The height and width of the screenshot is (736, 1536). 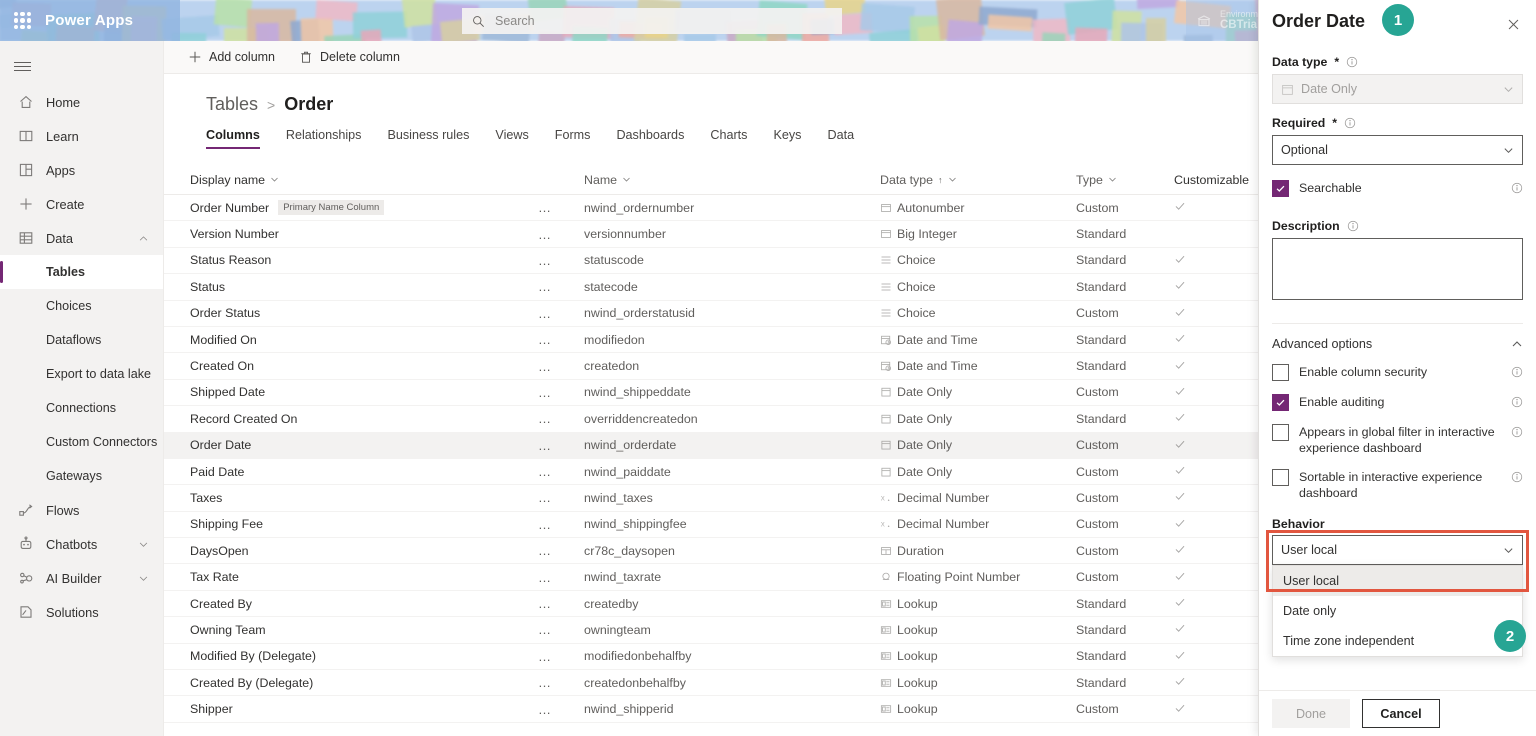 I want to click on sidebar-item-gateways: Gateways, so click(x=81, y=476).